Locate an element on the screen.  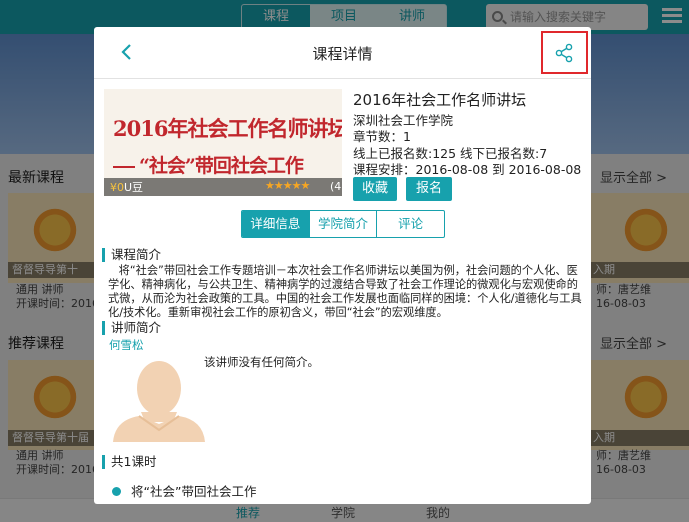
lesson-item: 将“社会”带回社会工作 is located at coordinates (184, 490).